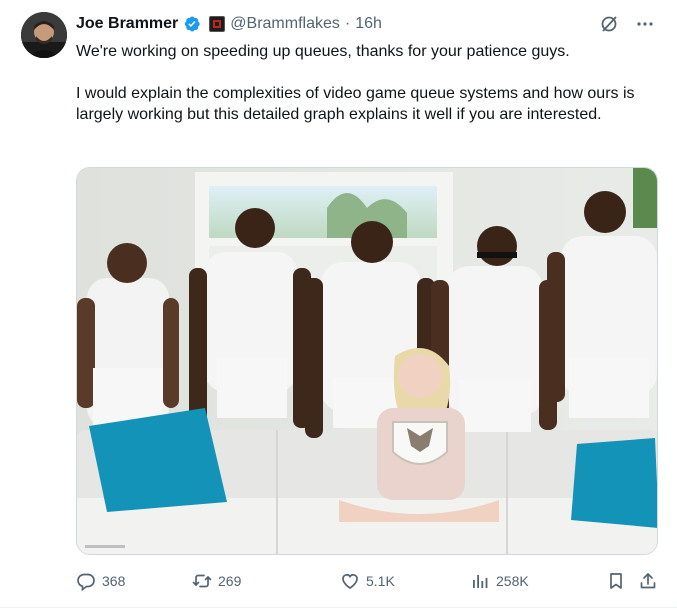 This screenshot has width=677, height=608. Describe the element at coordinates (609, 26) in the screenshot. I see `grok-icon` at that location.